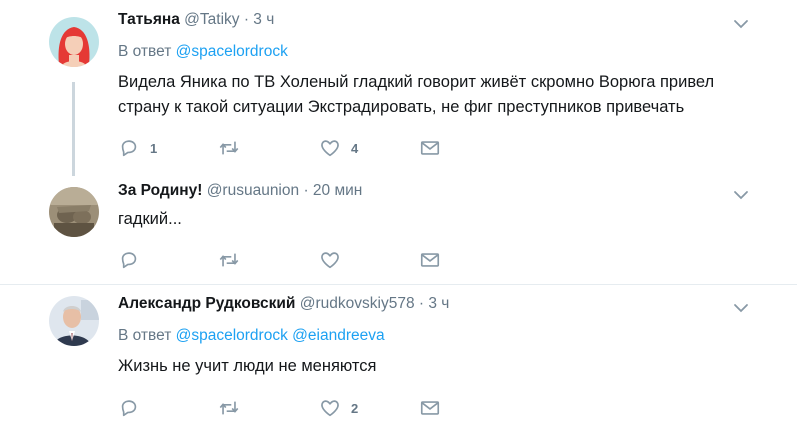  I want to click on reply-count: 1, so click(154, 148).